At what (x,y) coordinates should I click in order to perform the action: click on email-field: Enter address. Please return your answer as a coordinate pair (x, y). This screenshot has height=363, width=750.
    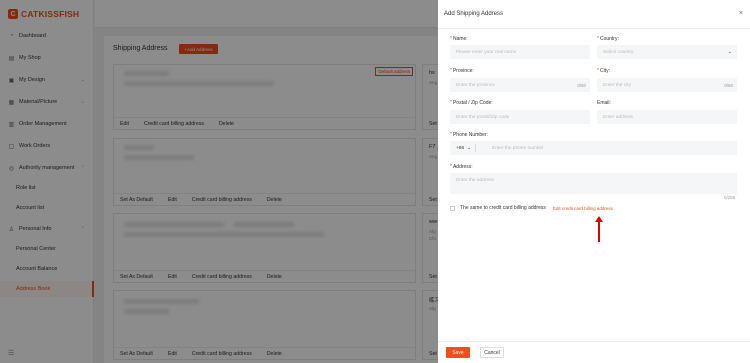
    Looking at the image, I should click on (667, 117).